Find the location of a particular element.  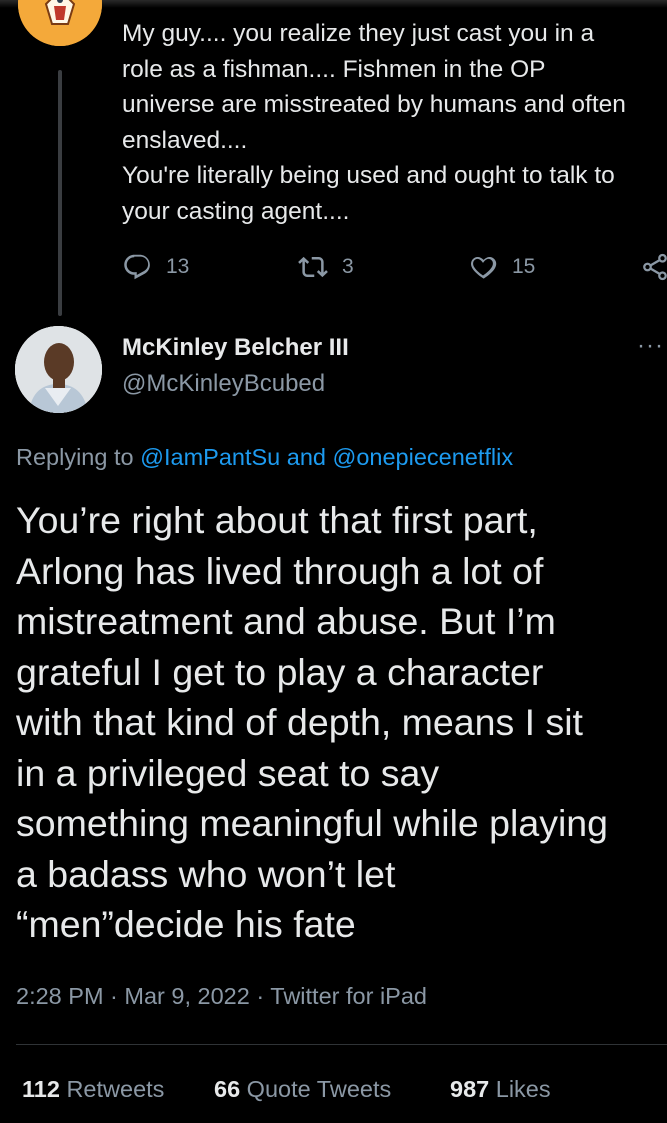

share-button is located at coordinates (653, 267).